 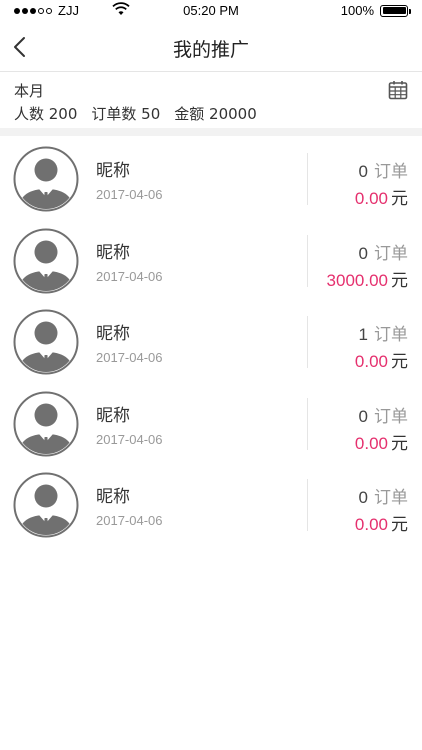 What do you see at coordinates (363, 334) in the screenshot?
I see `order-count: 1` at bounding box center [363, 334].